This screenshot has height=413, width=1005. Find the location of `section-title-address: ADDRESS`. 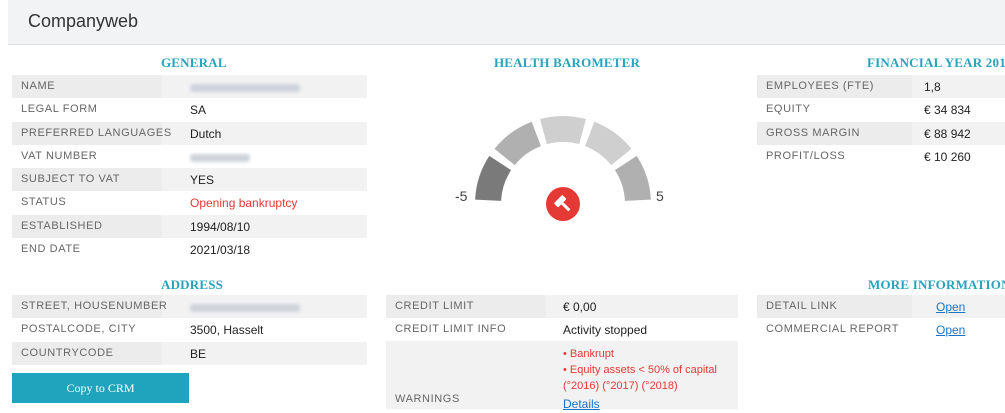

section-title-address: ADDRESS is located at coordinates (192, 284).